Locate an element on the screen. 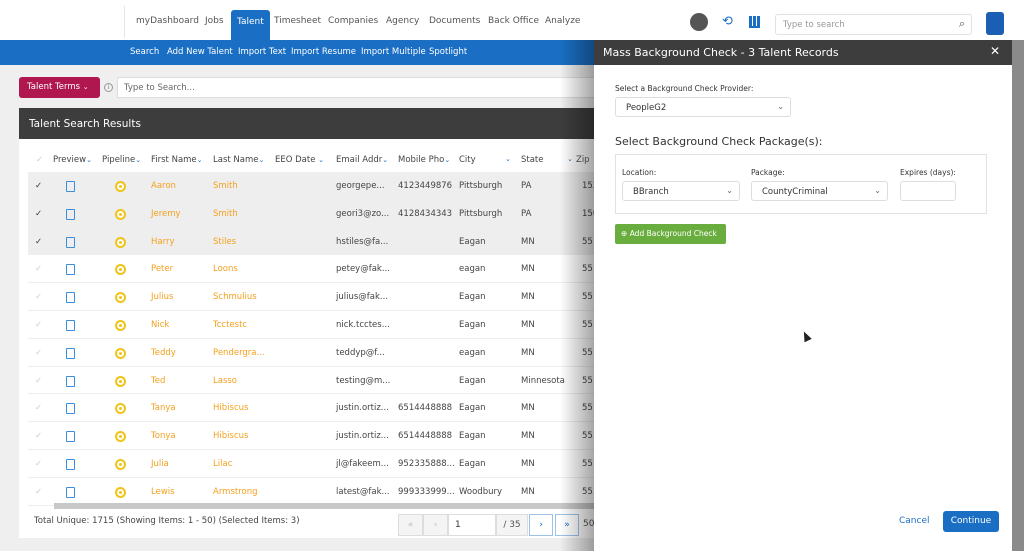  table-row: ✓JuliusSchmuliusjulius@fak...EaganMN551 is located at coordinates (318, 297).